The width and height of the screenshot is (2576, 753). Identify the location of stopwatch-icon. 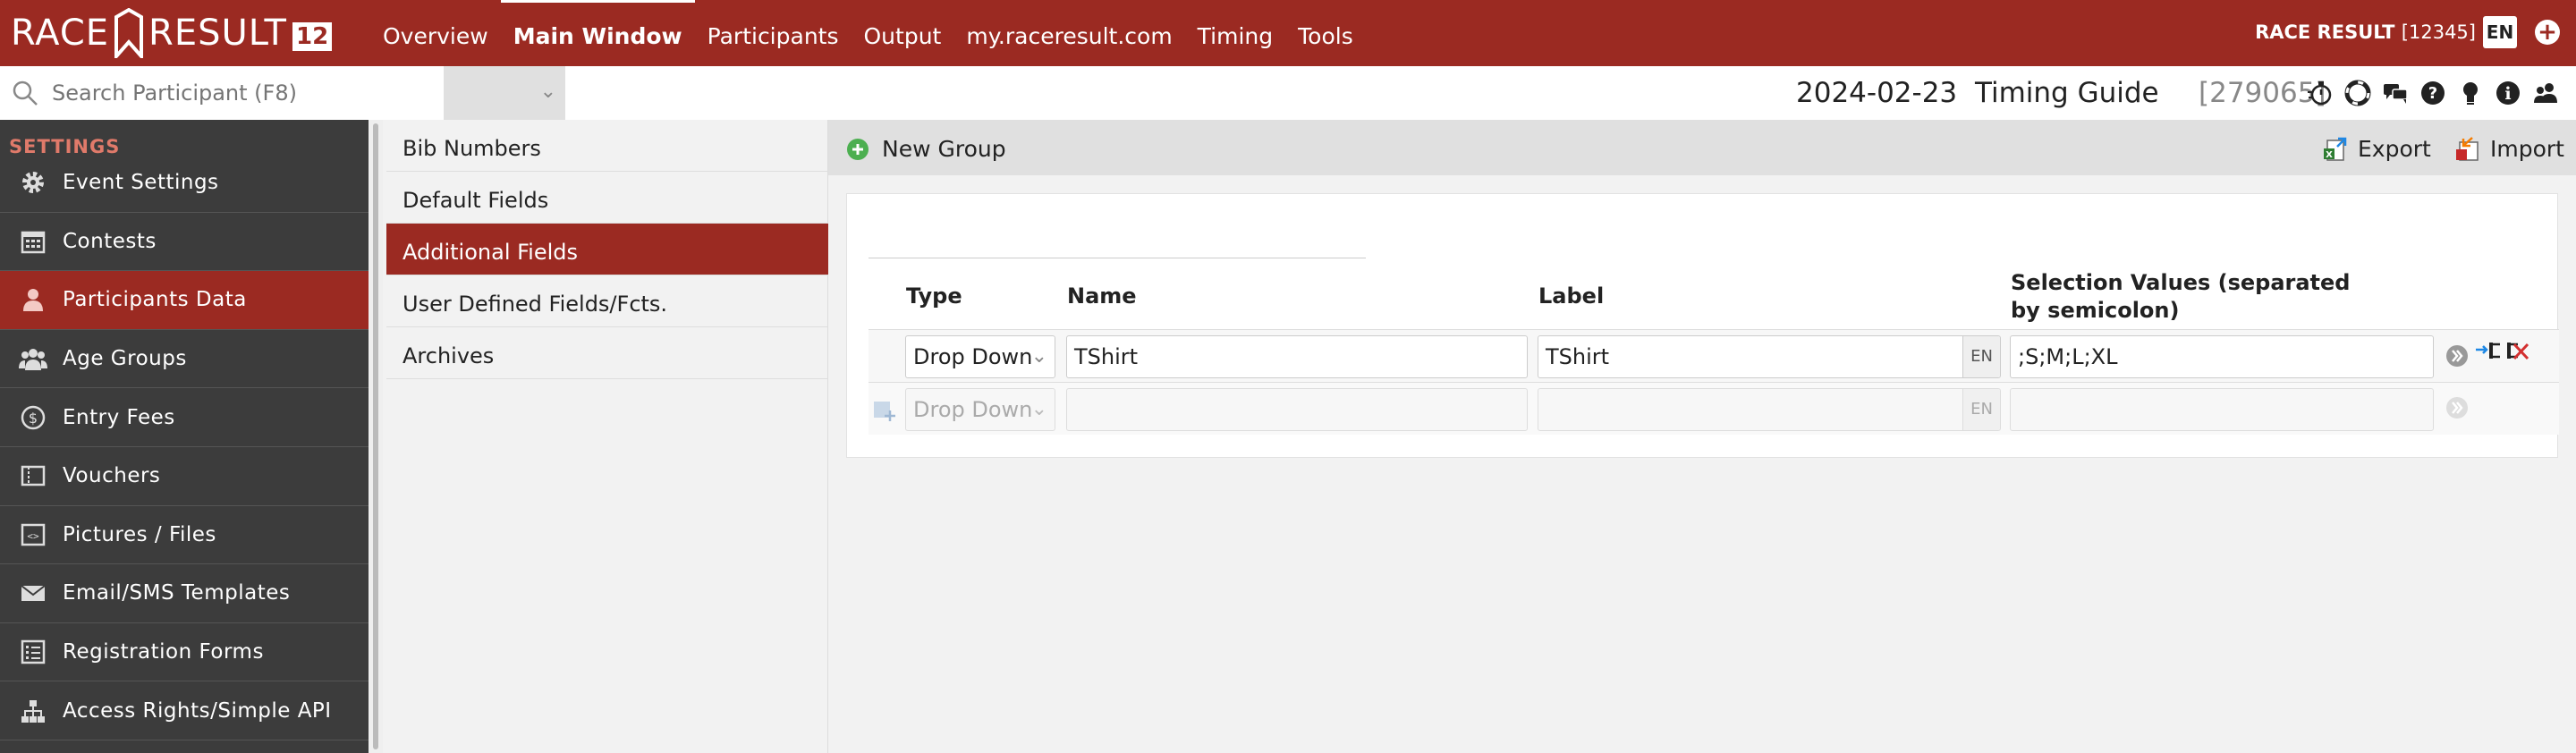
(2320, 93).